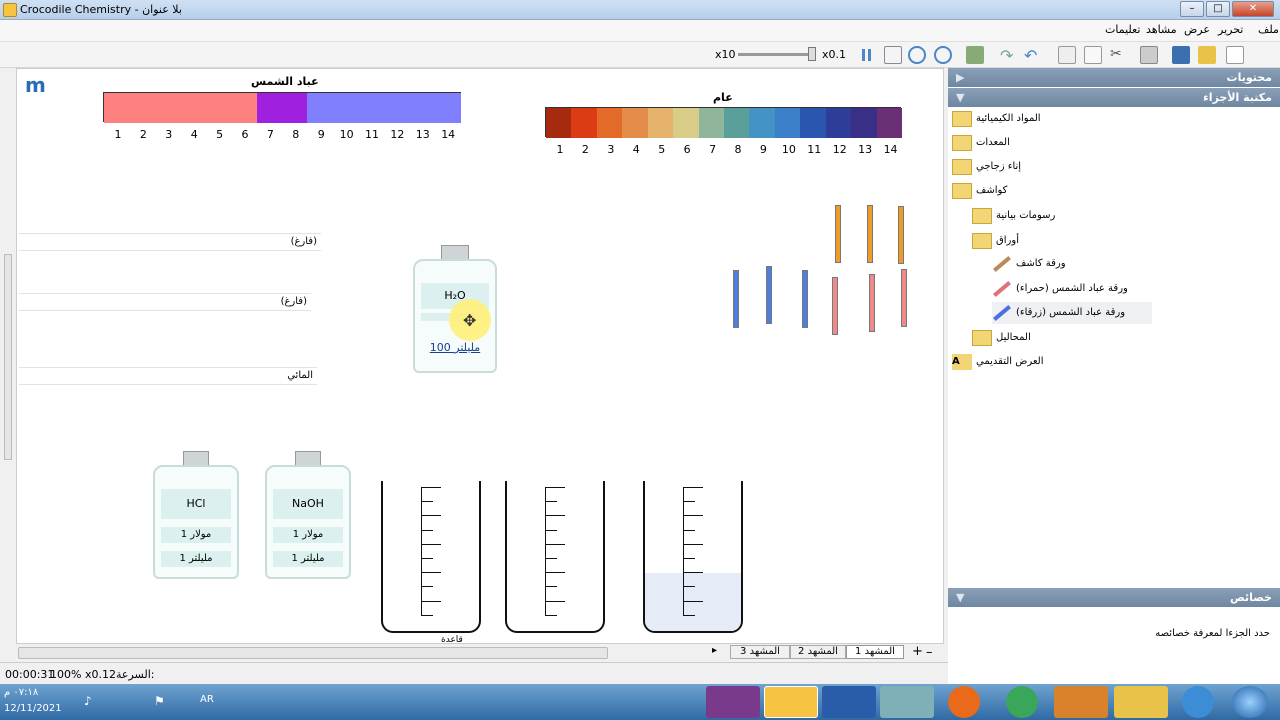 This screenshot has height=720, width=1280. I want to click on start-button, so click(1250, 702).